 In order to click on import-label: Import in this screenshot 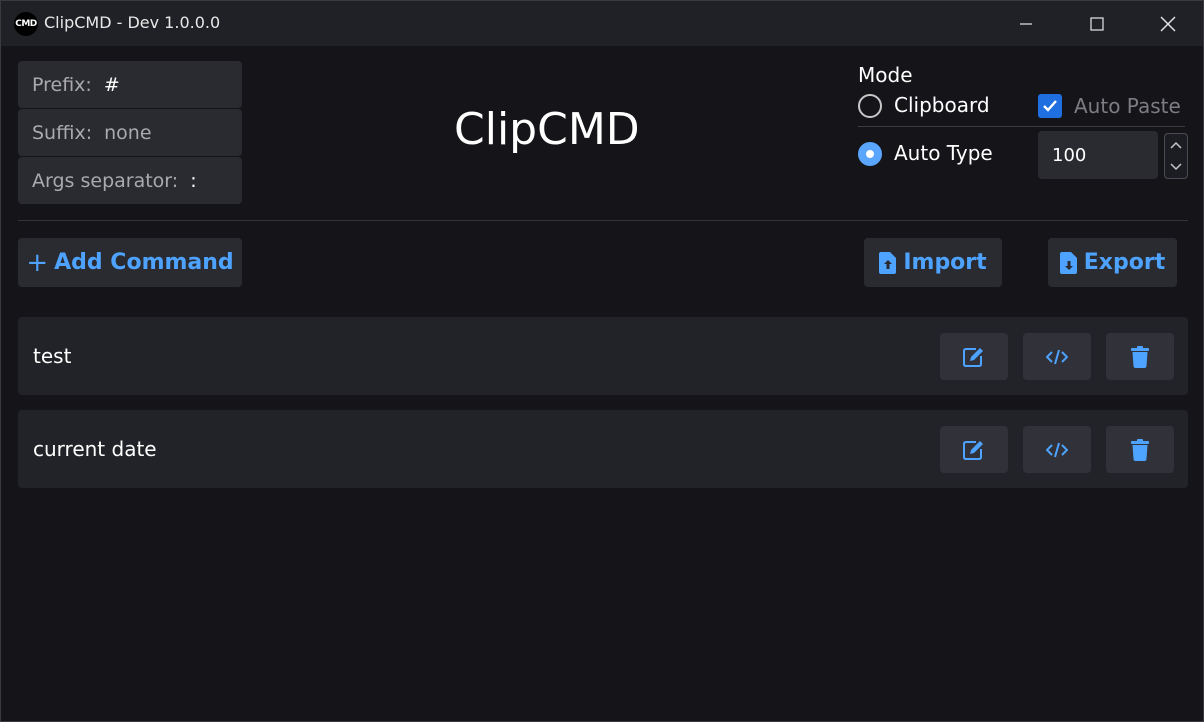, I will do `click(945, 262)`.